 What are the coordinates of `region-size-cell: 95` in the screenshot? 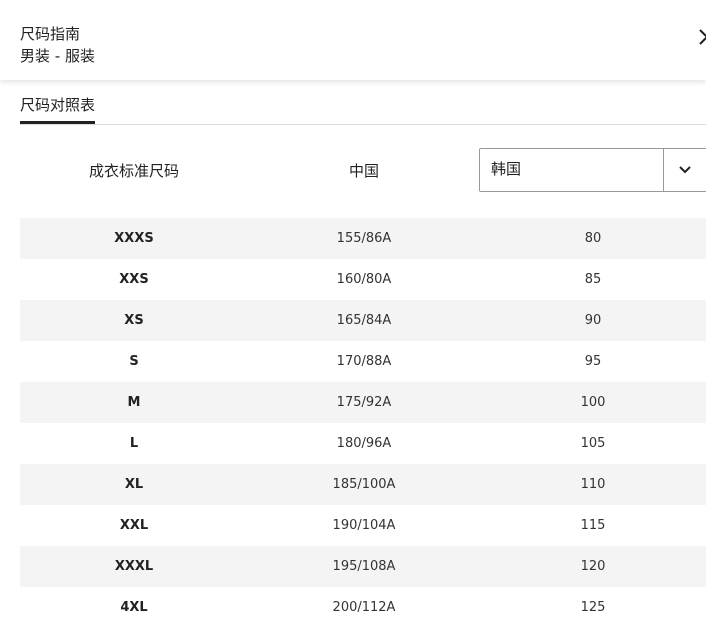 It's located at (593, 361).